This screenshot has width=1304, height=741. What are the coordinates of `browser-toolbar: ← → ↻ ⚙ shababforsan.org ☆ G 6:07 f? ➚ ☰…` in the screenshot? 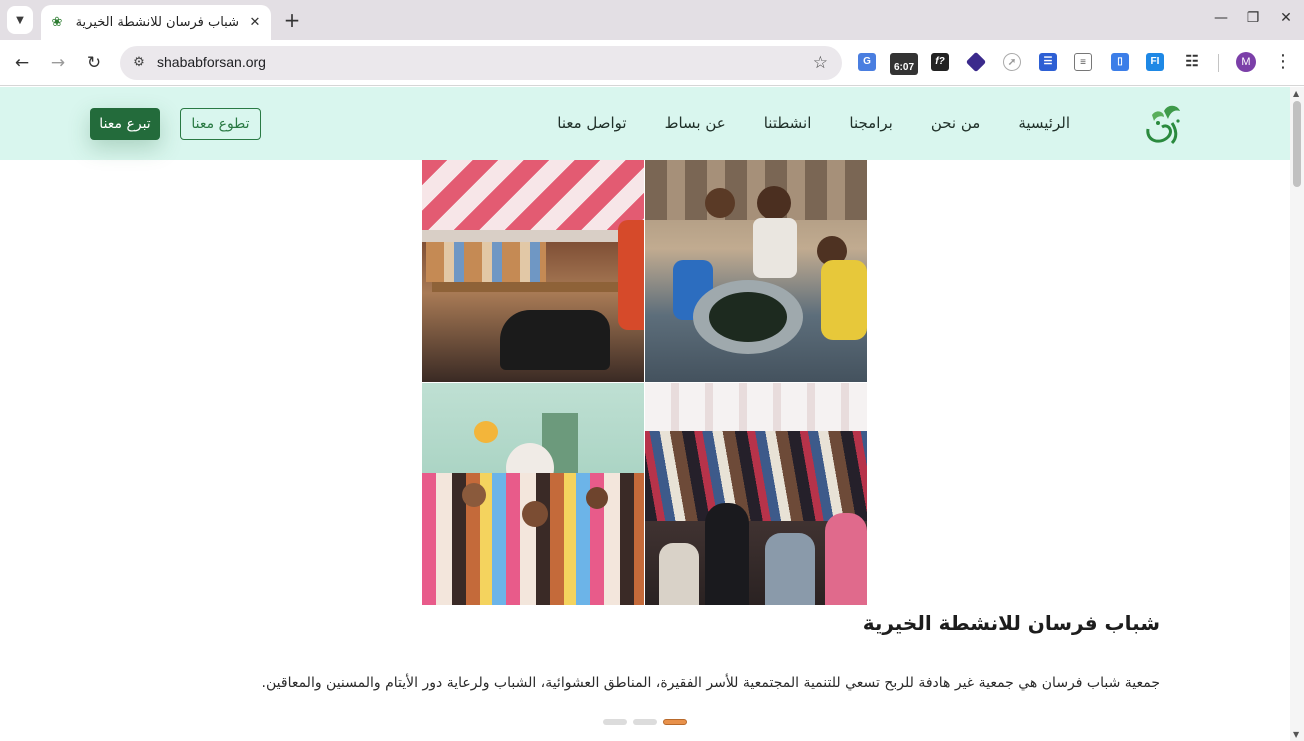 It's located at (652, 63).